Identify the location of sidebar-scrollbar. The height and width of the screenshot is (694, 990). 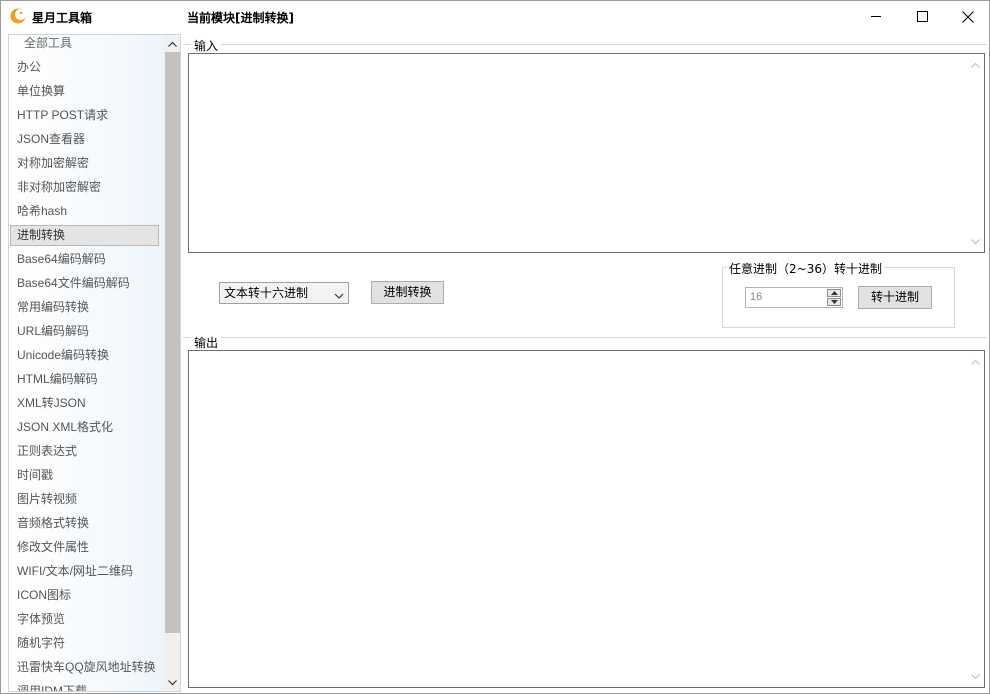
(172, 363).